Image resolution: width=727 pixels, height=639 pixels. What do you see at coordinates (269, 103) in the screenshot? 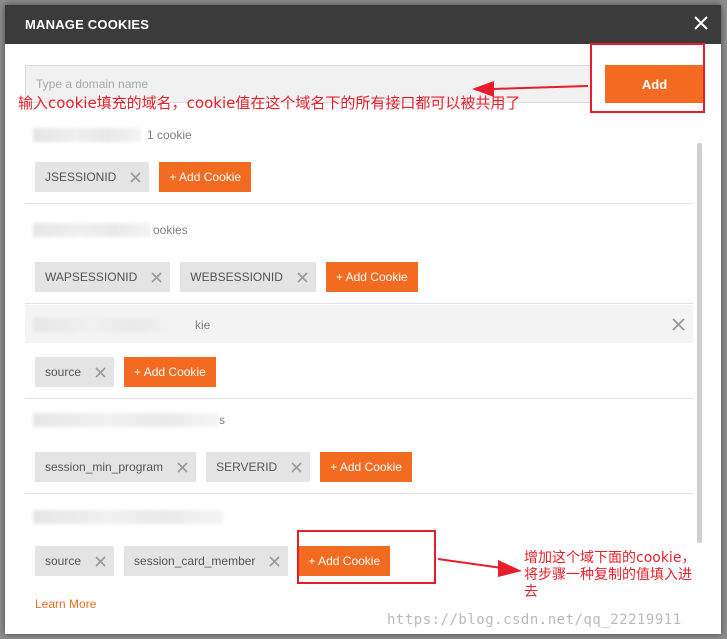
I see `annotation-text: 输入cookie填充的域名，cookie值在这个域名下的所有接口都可以被共用了` at bounding box center [269, 103].